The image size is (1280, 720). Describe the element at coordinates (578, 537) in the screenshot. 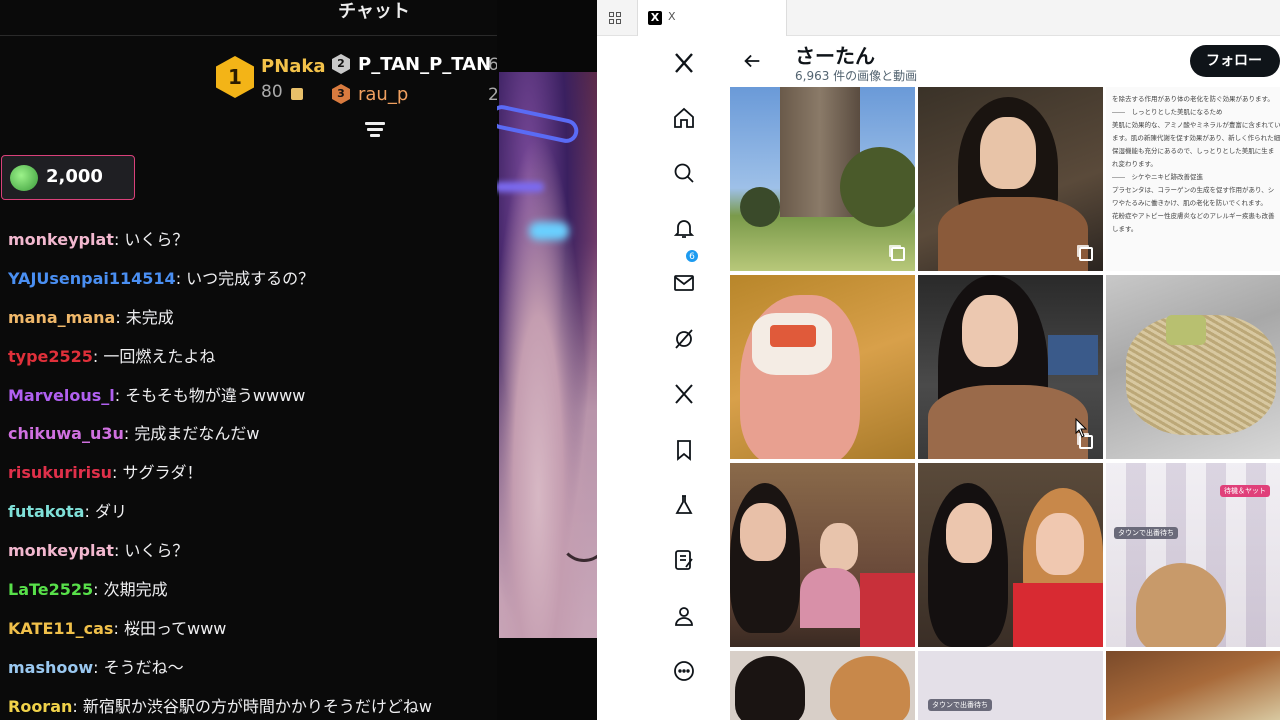

I see `face-shadow` at that location.